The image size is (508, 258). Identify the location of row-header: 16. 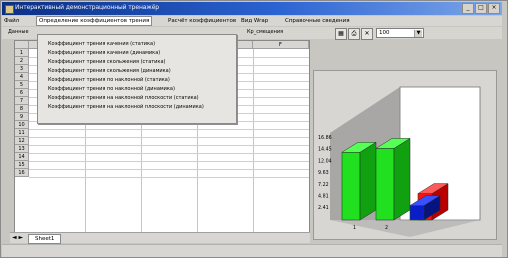
(22, 173).